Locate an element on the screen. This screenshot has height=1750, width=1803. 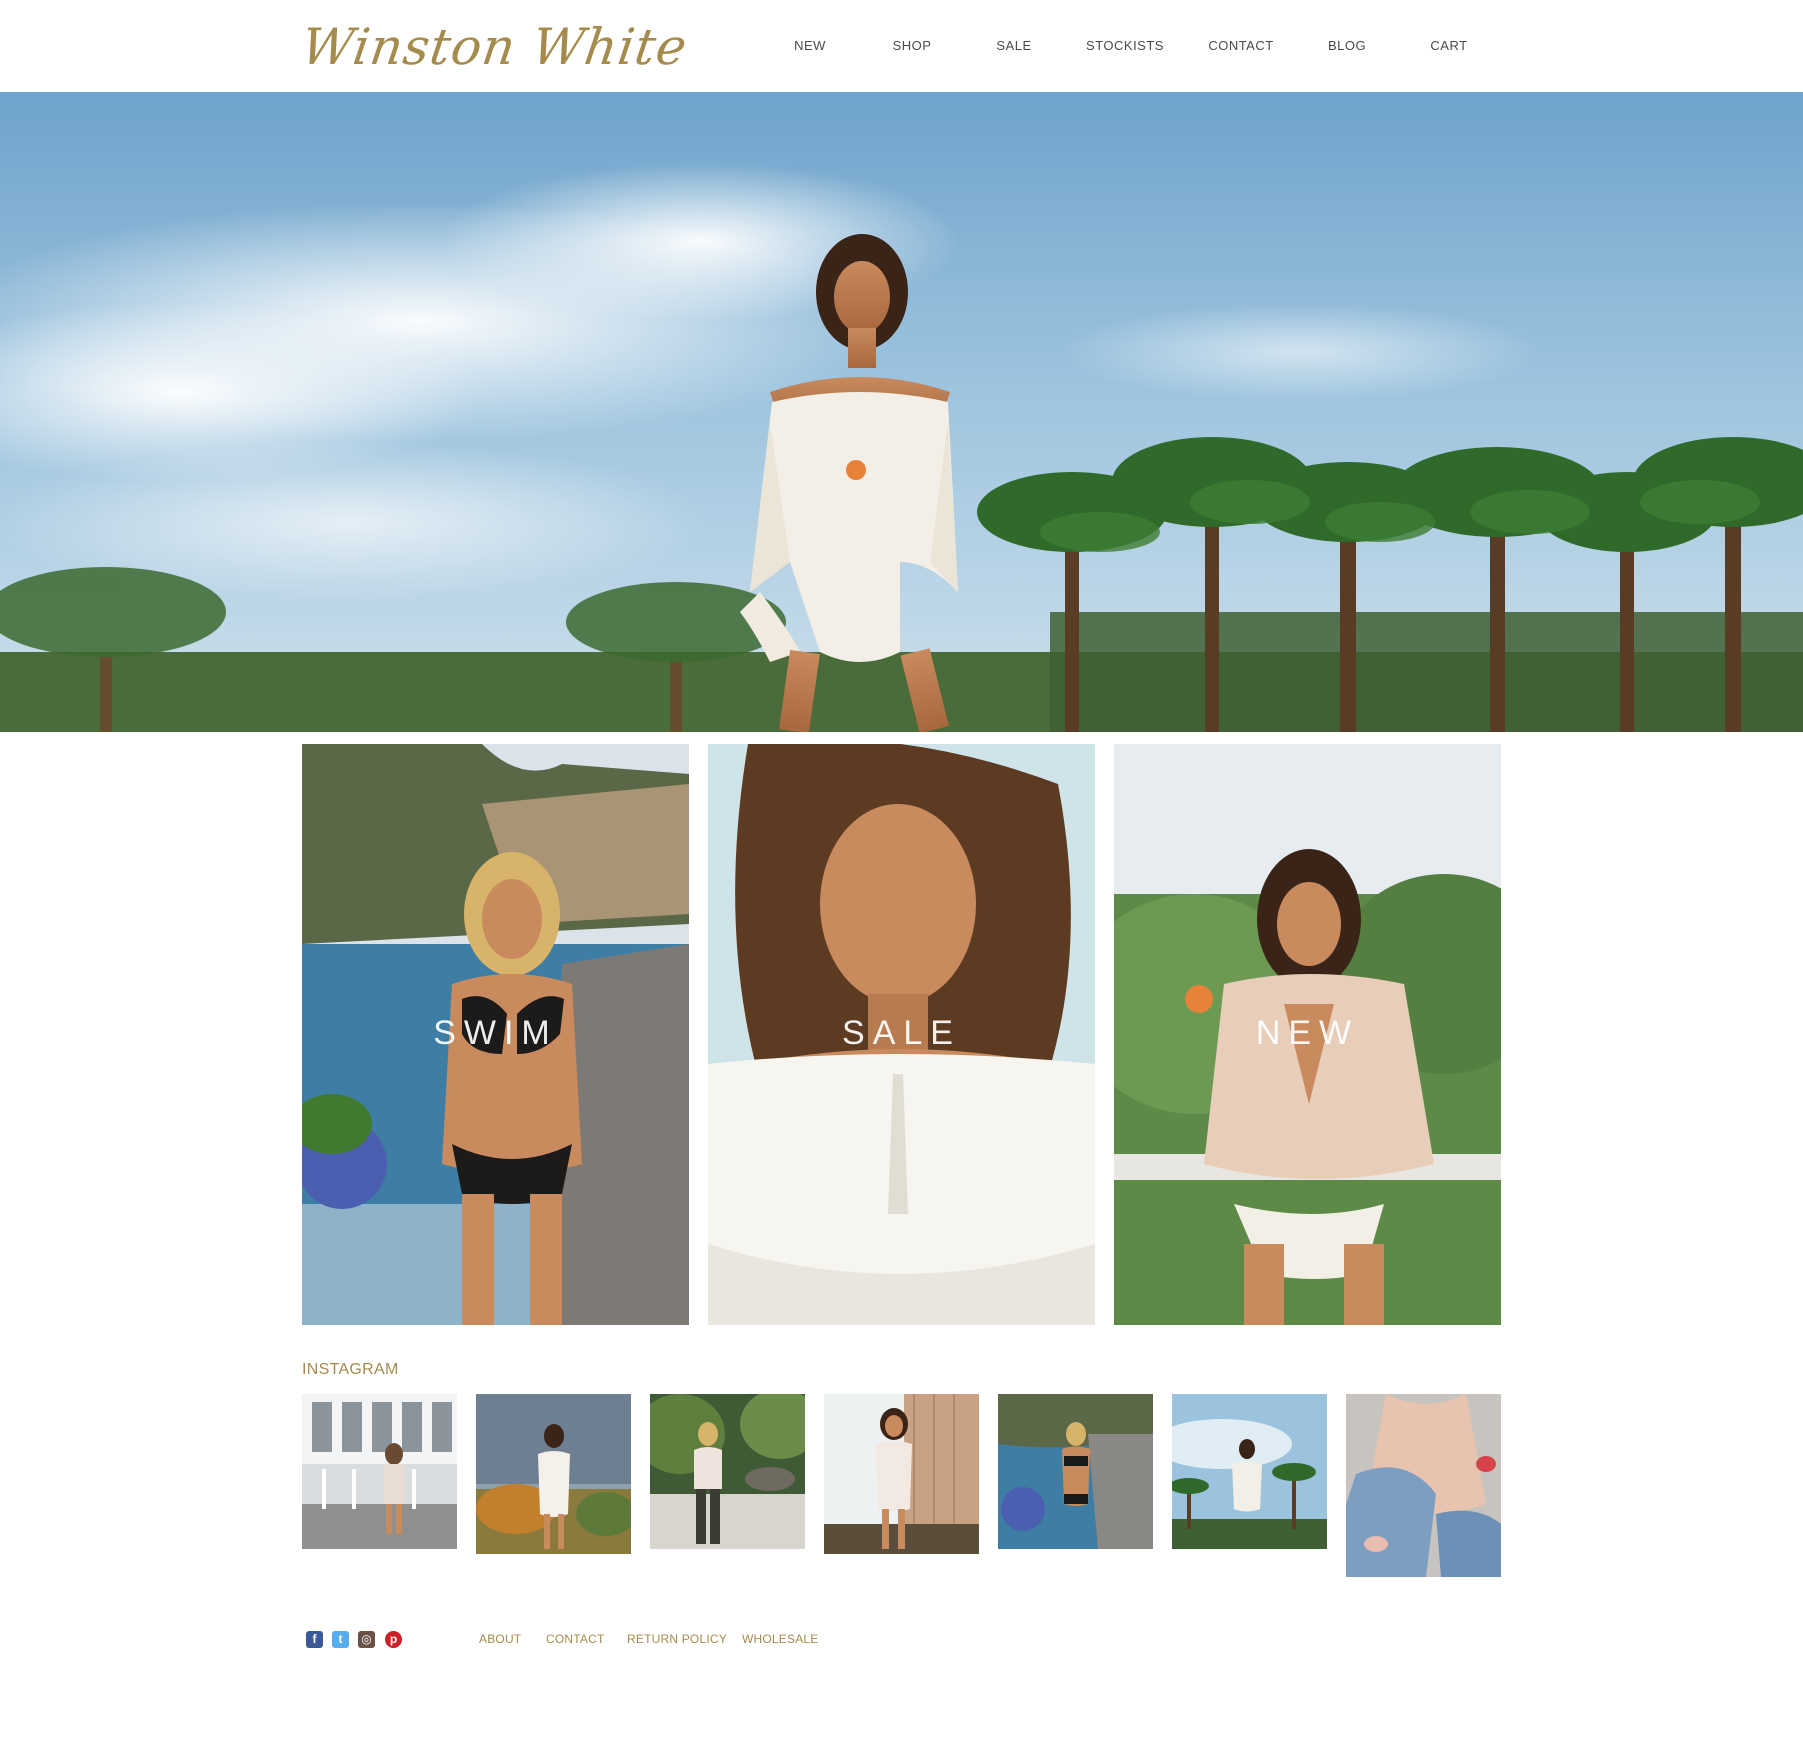
nav-blog: BLOG is located at coordinates (1347, 45).